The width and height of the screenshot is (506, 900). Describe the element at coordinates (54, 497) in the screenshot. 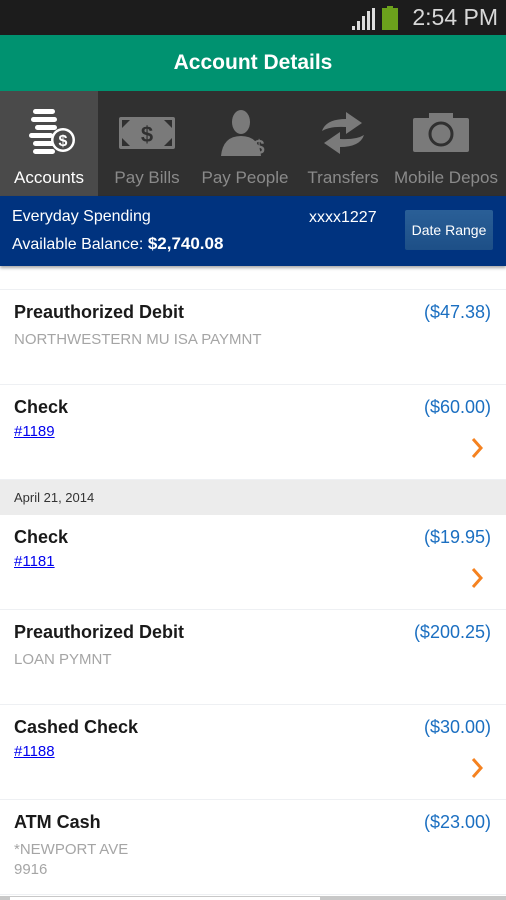

I see `date-header-label: April 21, 2014` at that location.